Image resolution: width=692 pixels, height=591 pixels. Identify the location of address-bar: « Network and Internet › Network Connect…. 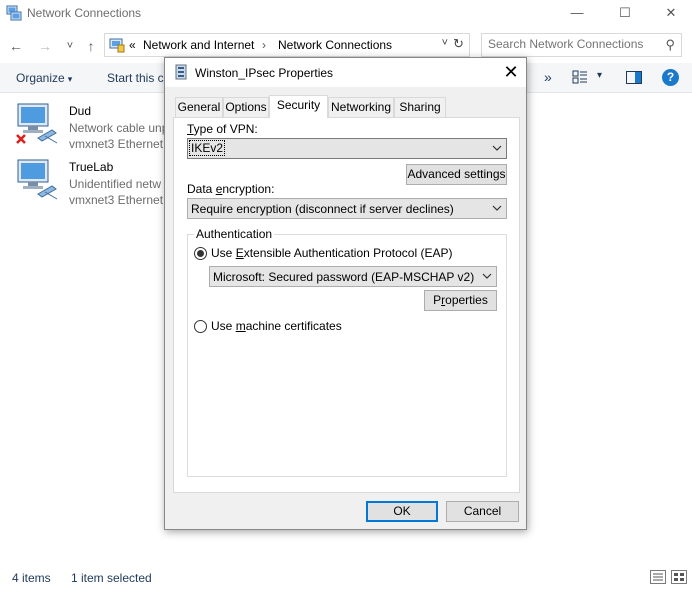
(287, 45).